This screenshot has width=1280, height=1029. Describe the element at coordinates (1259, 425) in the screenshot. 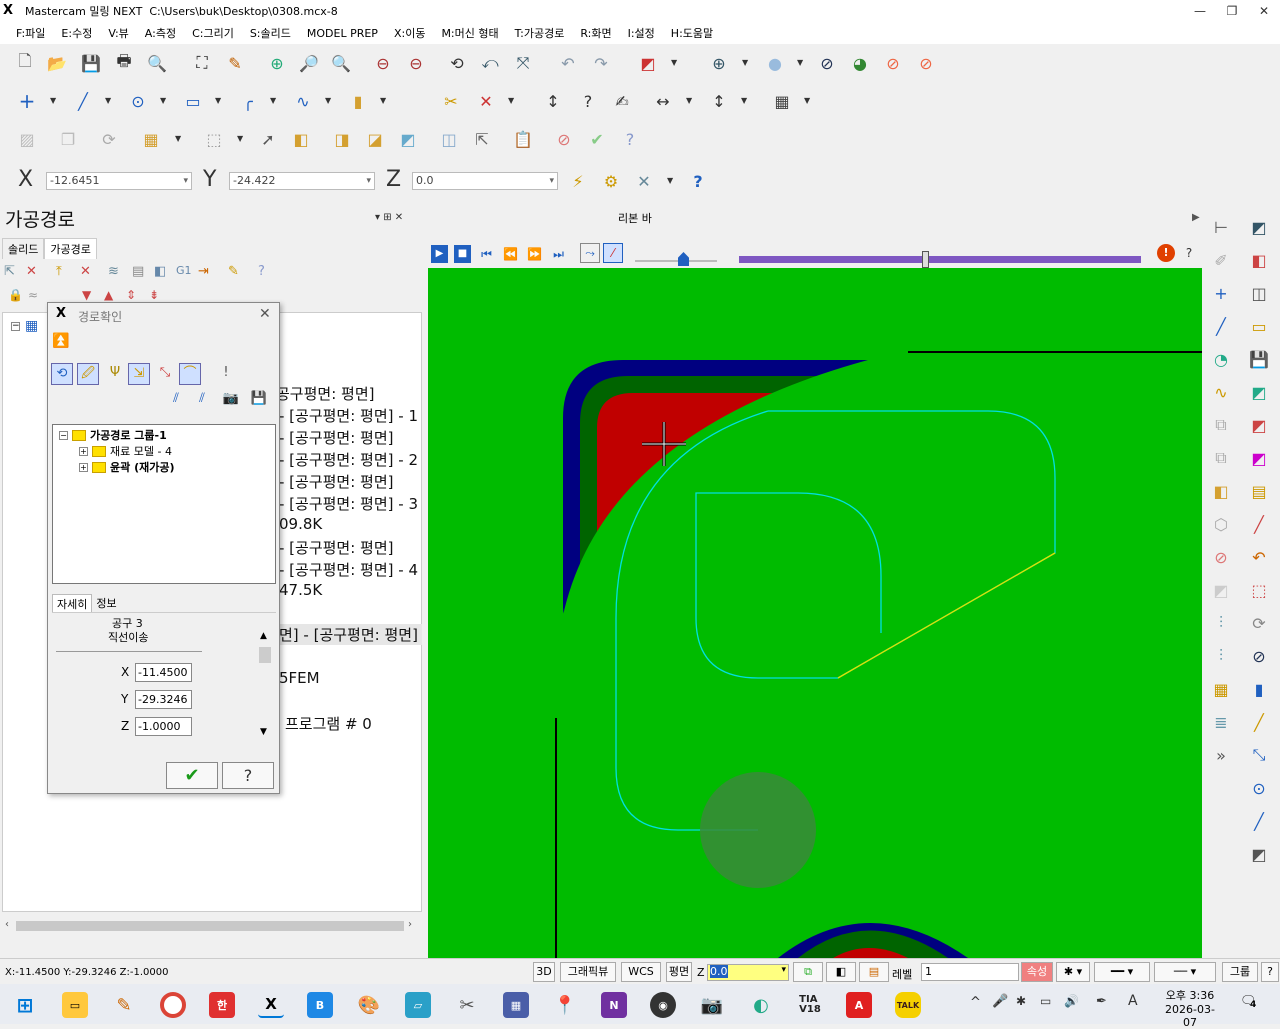

I see `view-top-icon: ◩` at that location.